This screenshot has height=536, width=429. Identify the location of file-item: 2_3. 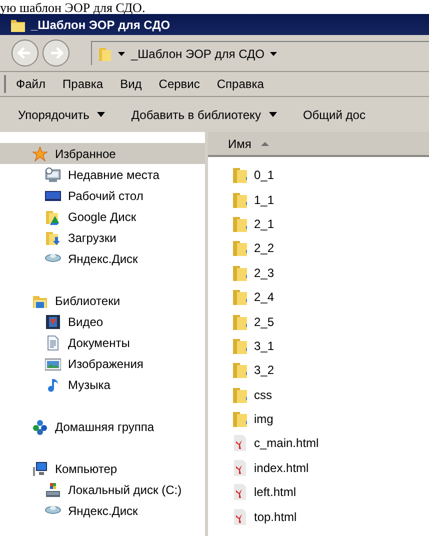
(318, 272).